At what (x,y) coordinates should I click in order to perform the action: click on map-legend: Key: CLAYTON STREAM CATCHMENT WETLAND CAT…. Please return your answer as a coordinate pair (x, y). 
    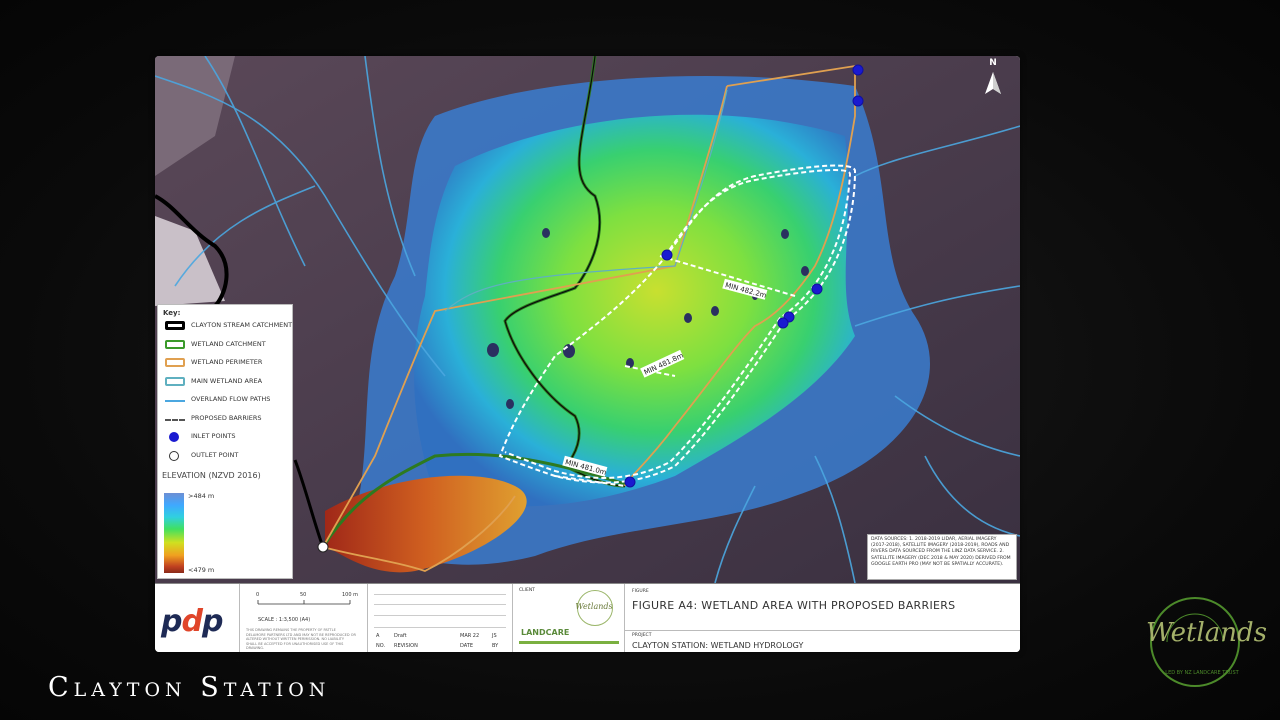
    Looking at the image, I should click on (225, 441).